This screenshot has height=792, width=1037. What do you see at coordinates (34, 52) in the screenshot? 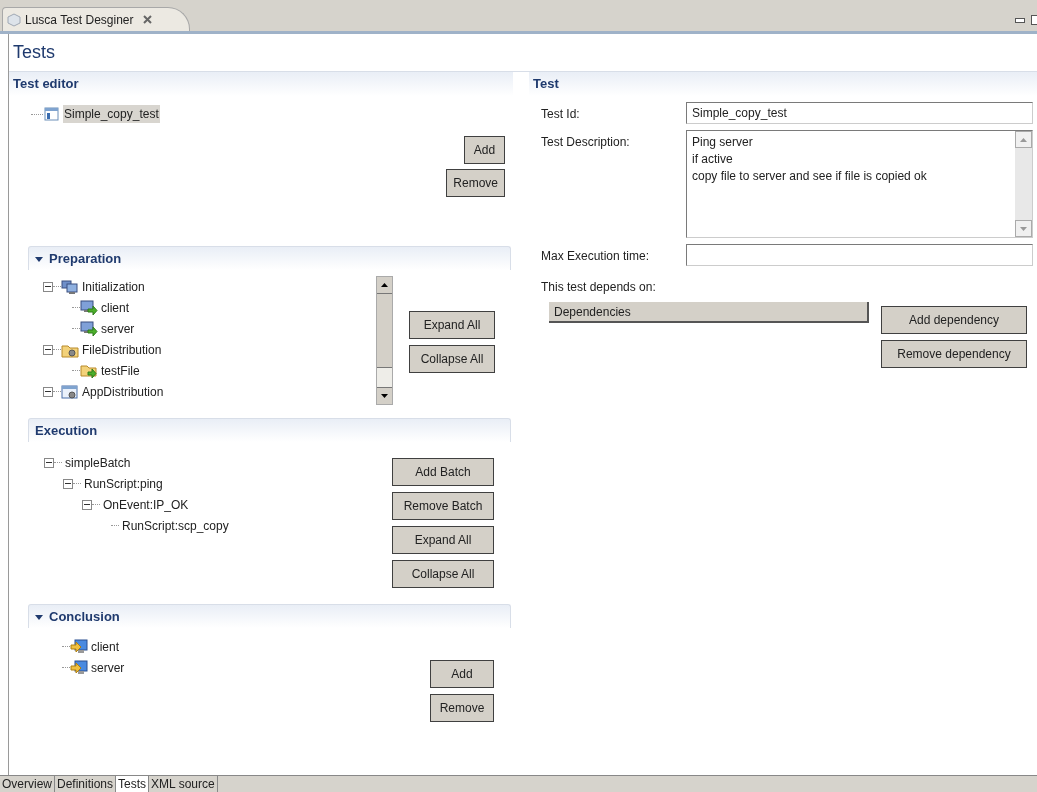
I see `page-title: Tests` at bounding box center [34, 52].